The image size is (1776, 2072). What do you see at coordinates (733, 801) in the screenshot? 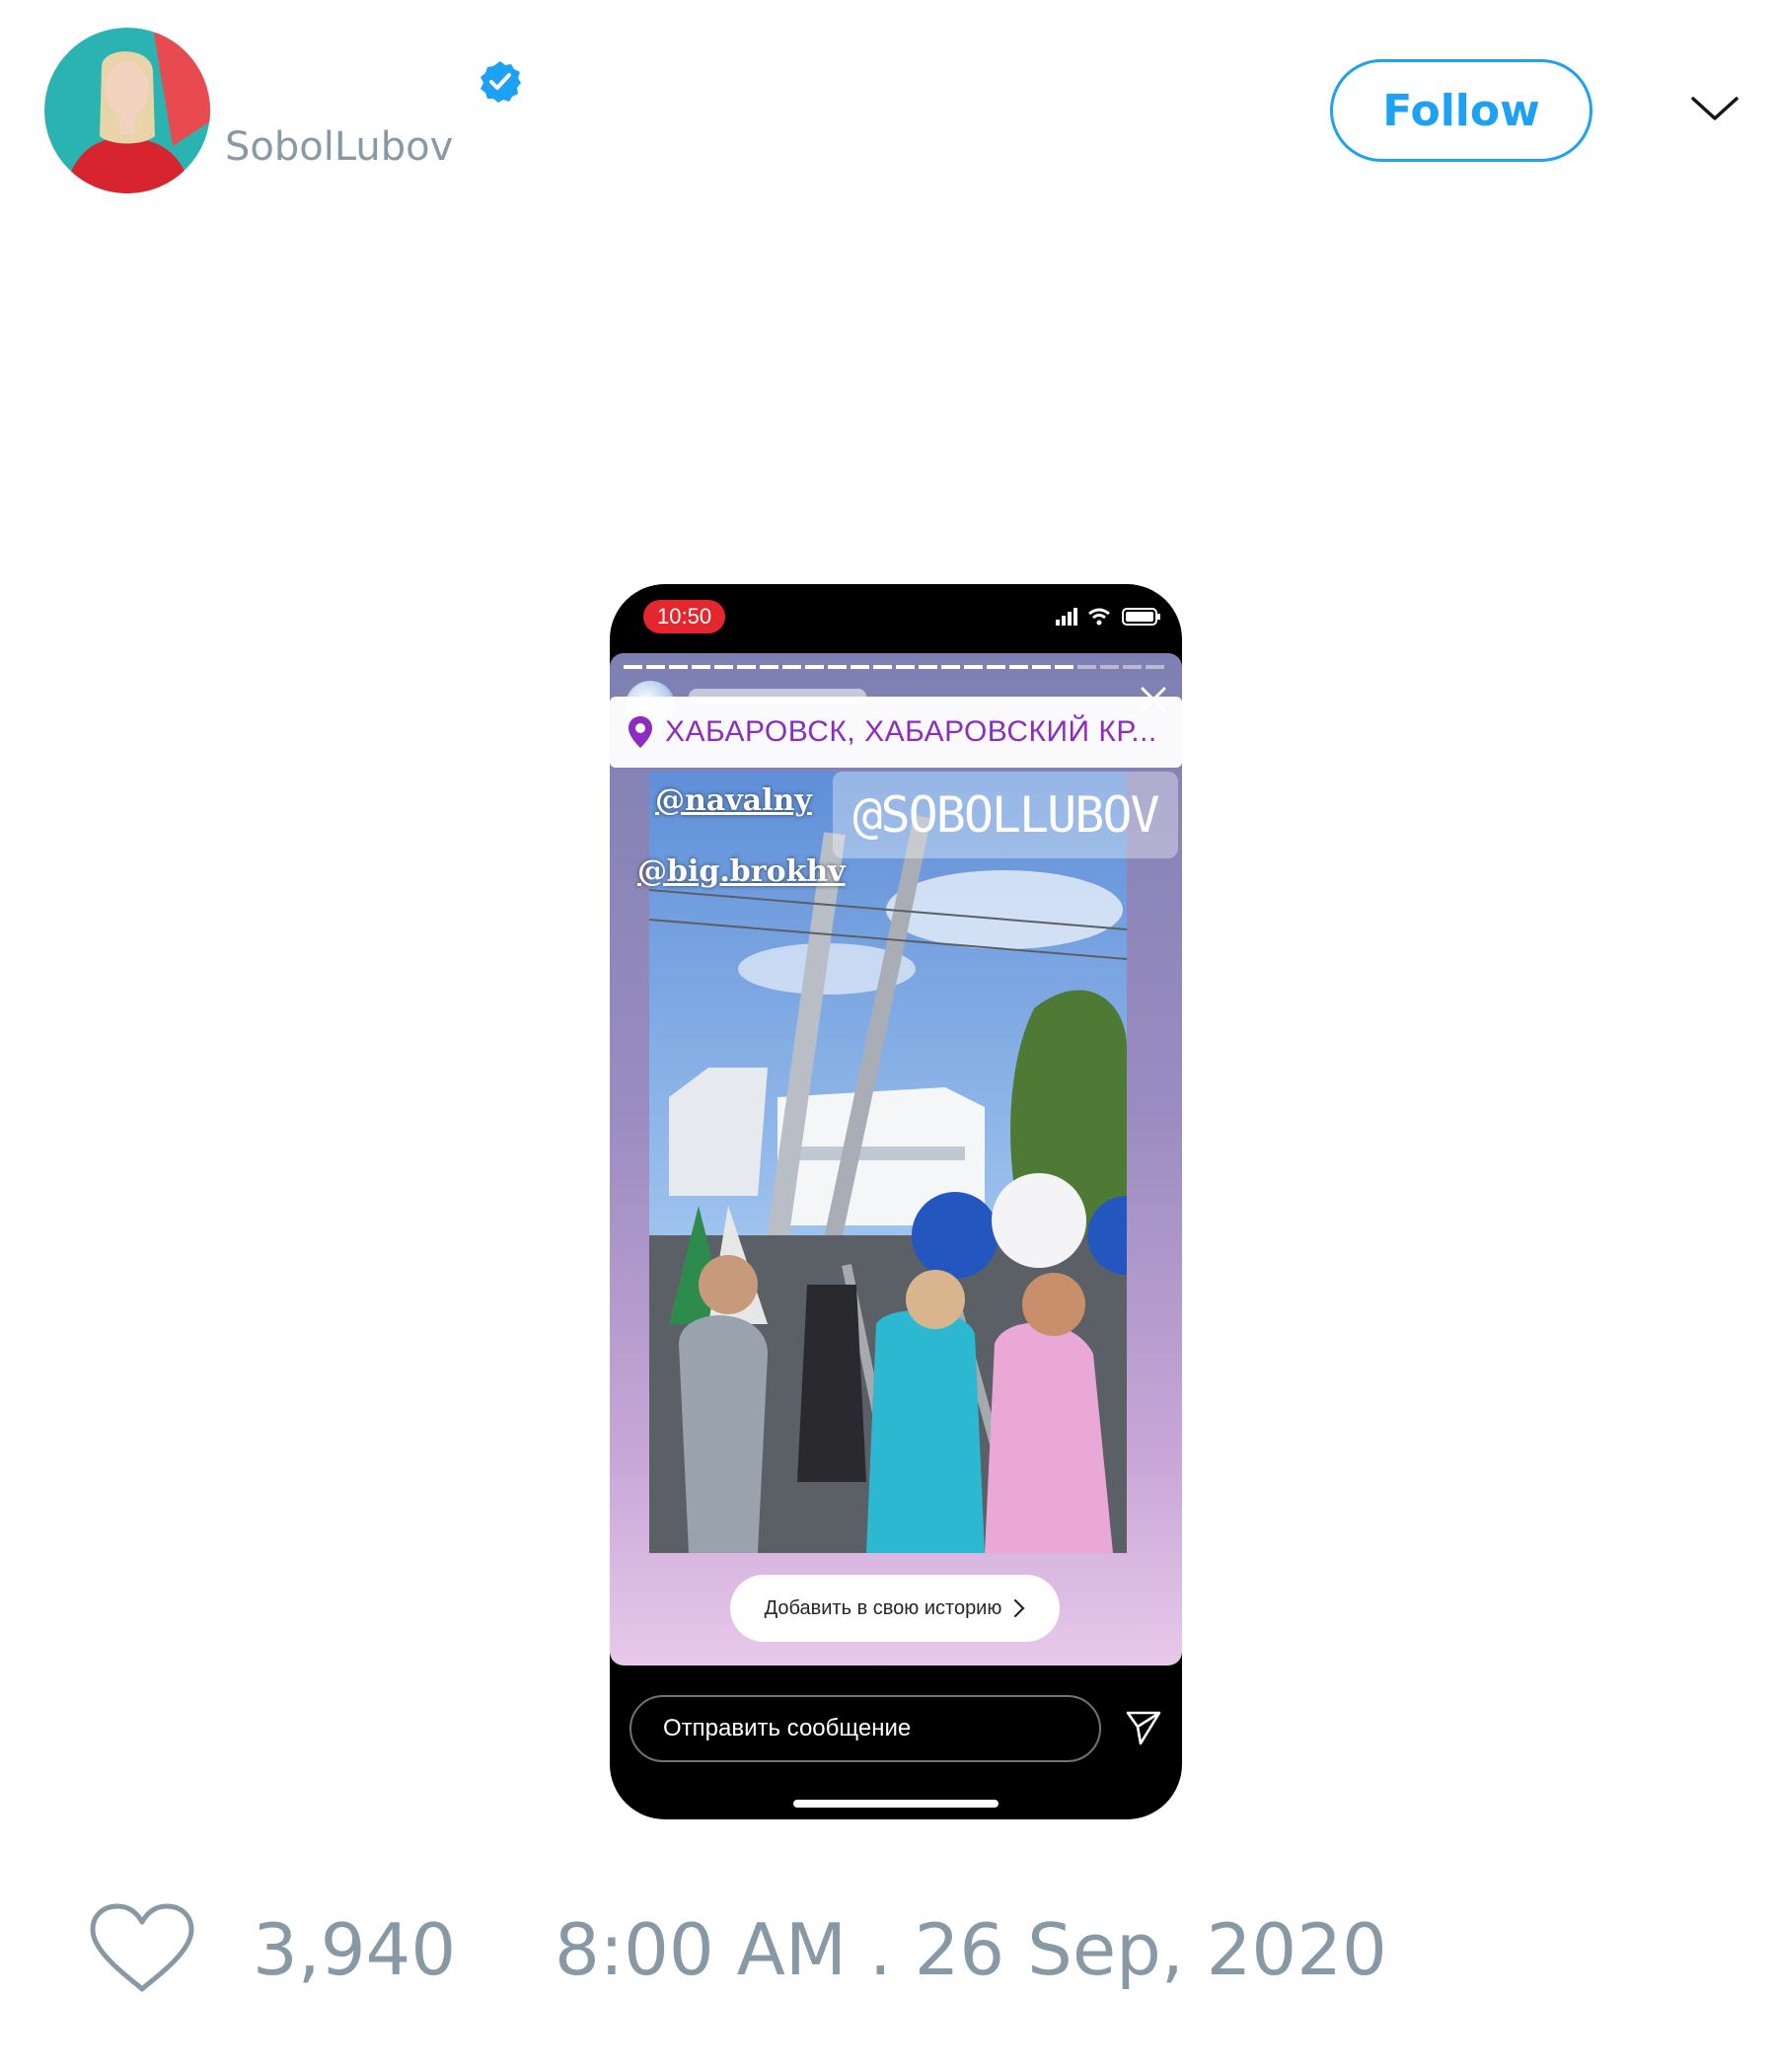
I see `mention-navalny: @navalny` at bounding box center [733, 801].